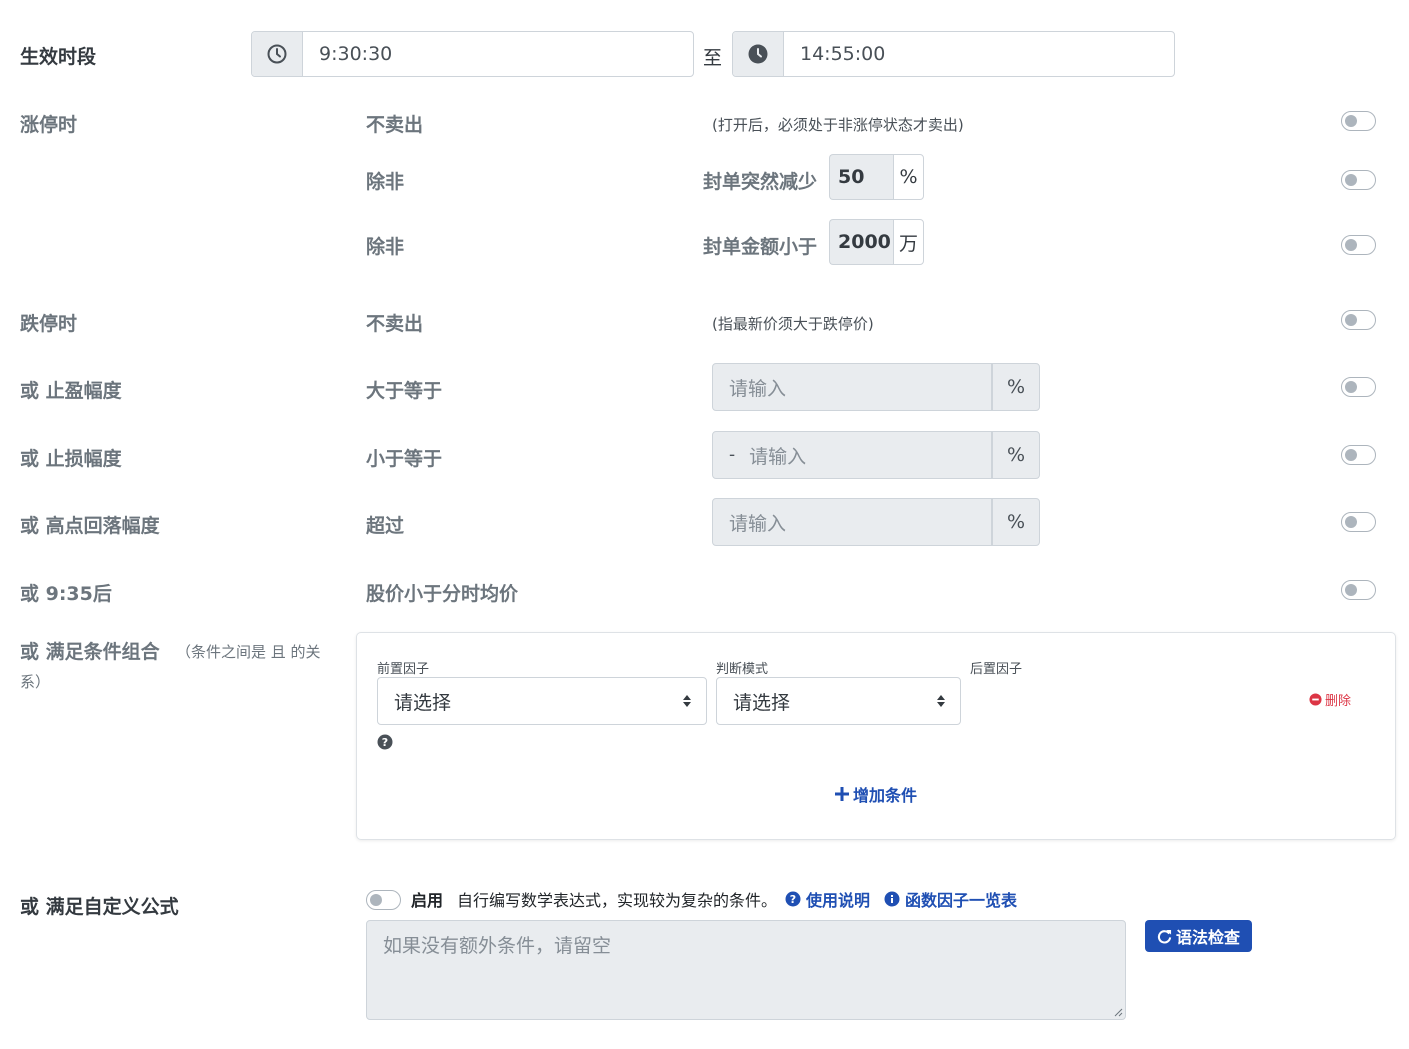 Image resolution: width=1409 pixels, height=1049 pixels. Describe the element at coordinates (838, 701) in the screenshot. I see `judge-mode-select: 请选择` at that location.